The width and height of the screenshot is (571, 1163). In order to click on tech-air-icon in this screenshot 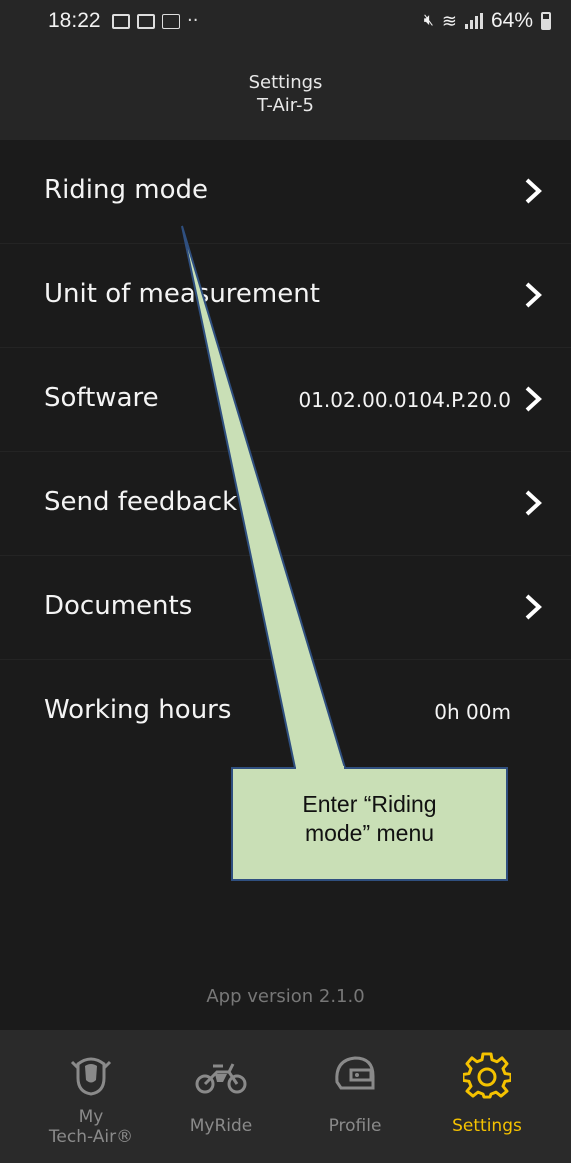, I will do `click(171, 21)`.